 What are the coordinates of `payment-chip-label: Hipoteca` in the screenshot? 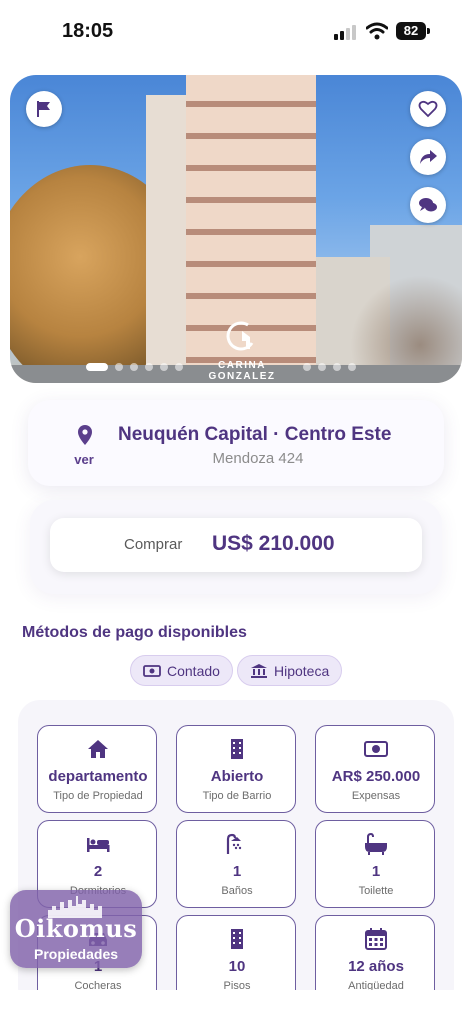 It's located at (302, 670).